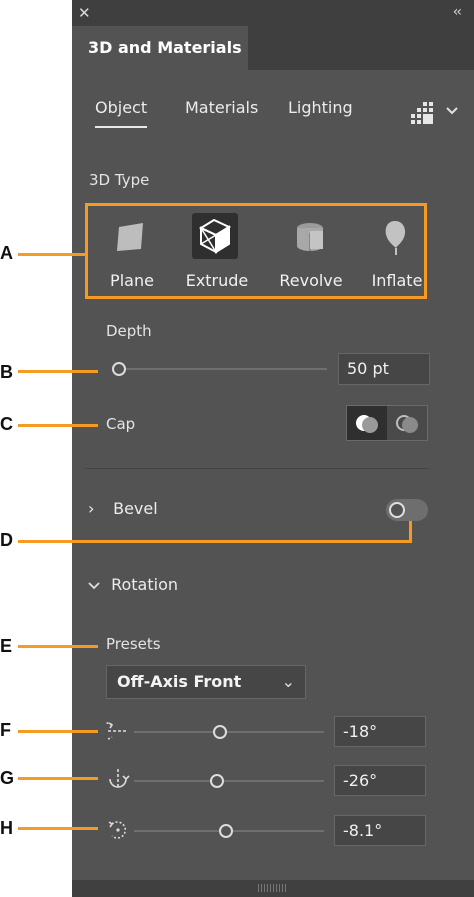  I want to click on depth-value-field: 50 pt, so click(384, 369).